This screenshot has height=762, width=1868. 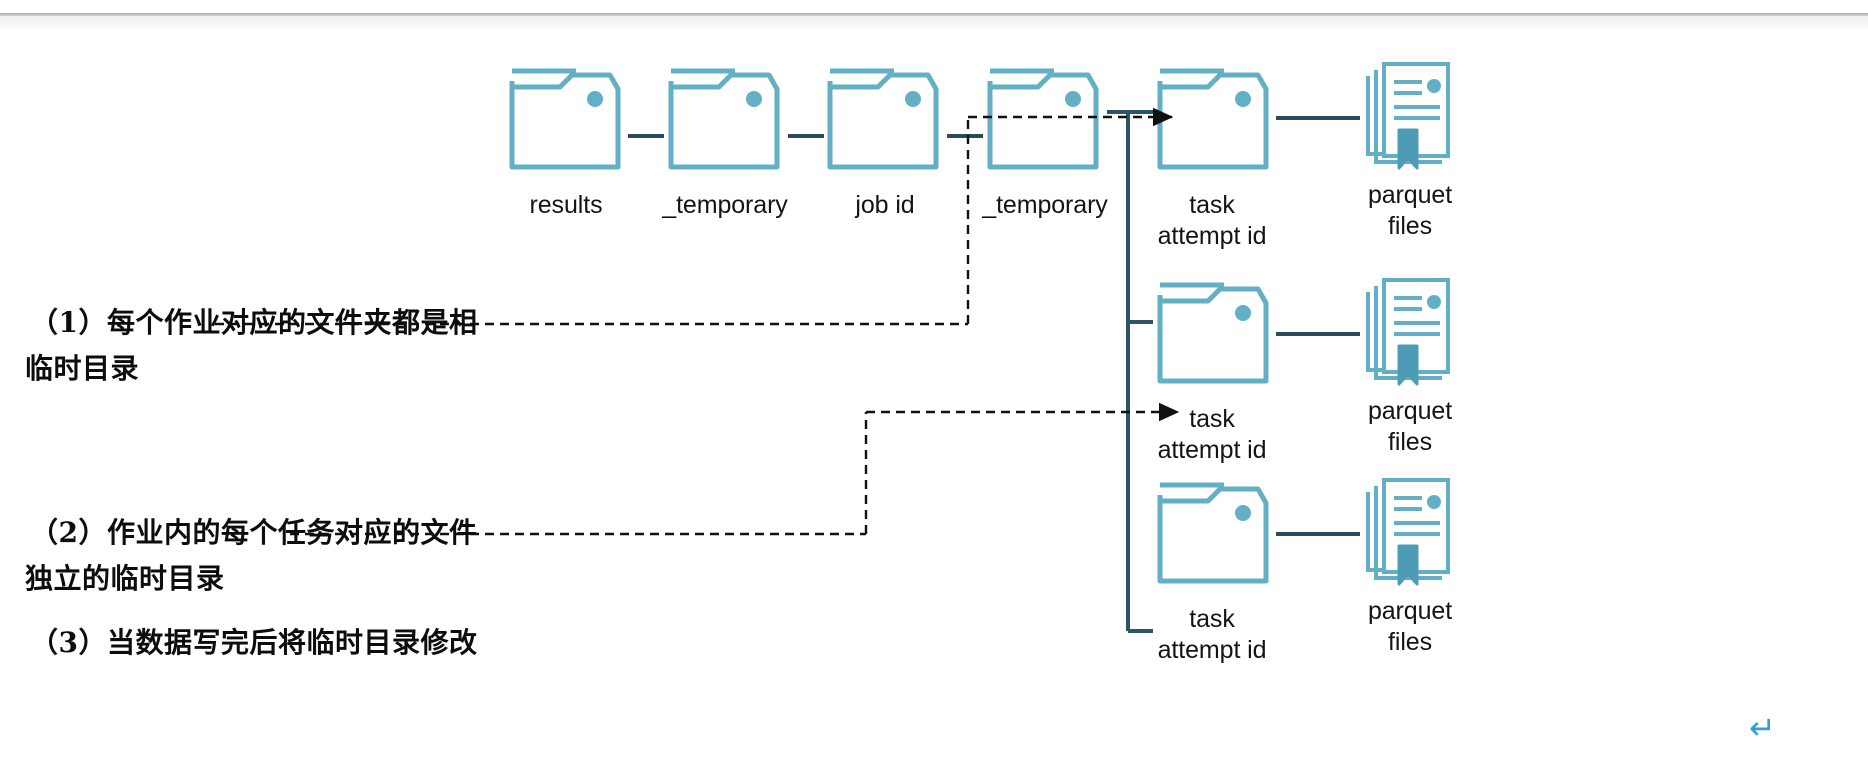 I want to click on enter-return-icon: ↵, so click(x=1762, y=728).